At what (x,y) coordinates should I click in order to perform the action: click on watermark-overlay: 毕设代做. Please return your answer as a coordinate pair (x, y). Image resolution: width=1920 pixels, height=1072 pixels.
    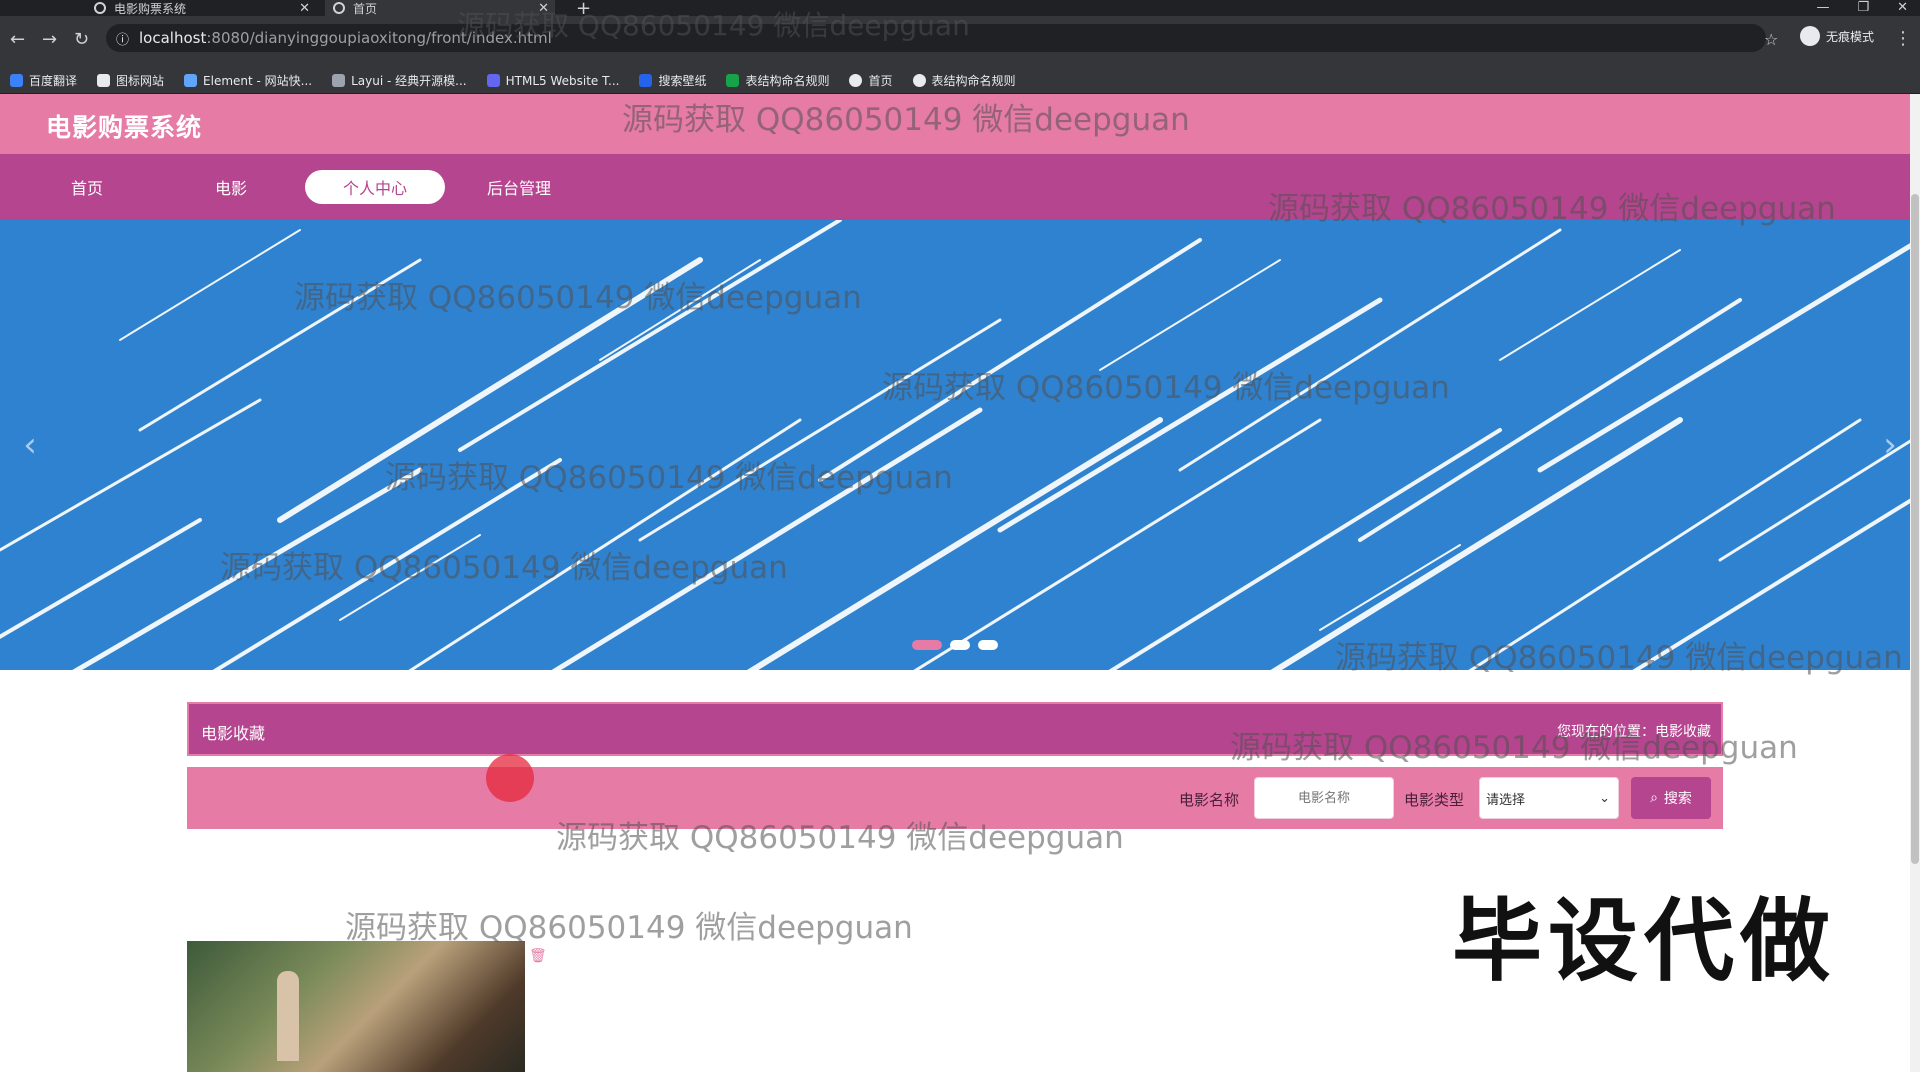
    Looking at the image, I should click on (1644, 941).